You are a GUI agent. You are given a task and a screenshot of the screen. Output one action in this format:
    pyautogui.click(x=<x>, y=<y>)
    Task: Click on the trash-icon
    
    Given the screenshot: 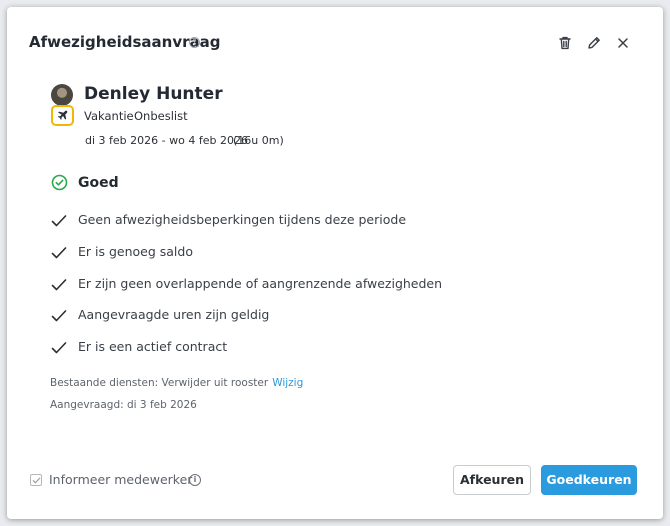 What is the action you would take?
    pyautogui.click(x=565, y=43)
    